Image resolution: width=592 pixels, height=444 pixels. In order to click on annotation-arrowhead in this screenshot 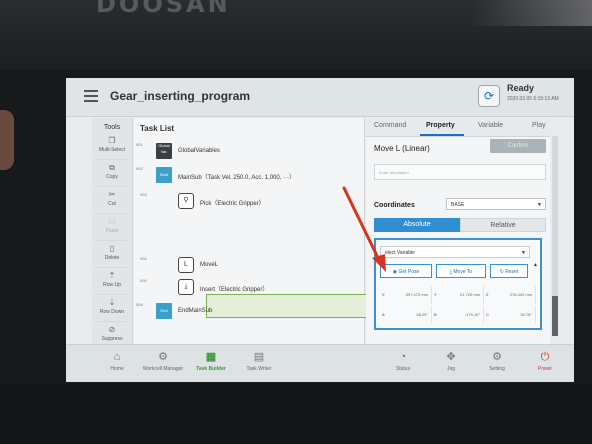, I will do `click(379, 263)`.